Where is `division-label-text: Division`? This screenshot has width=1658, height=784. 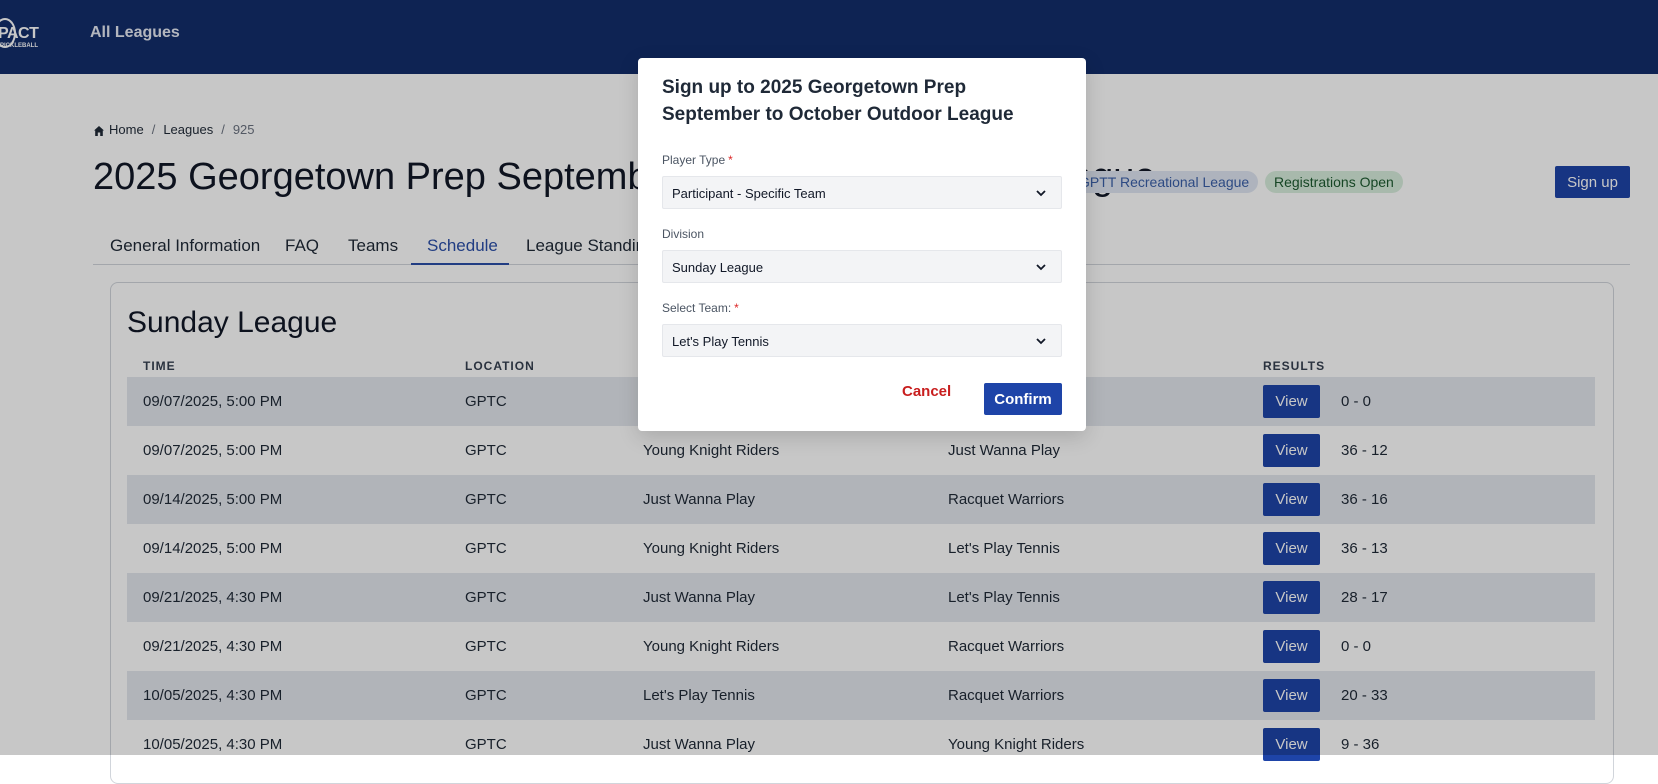 division-label-text: Division is located at coordinates (683, 234).